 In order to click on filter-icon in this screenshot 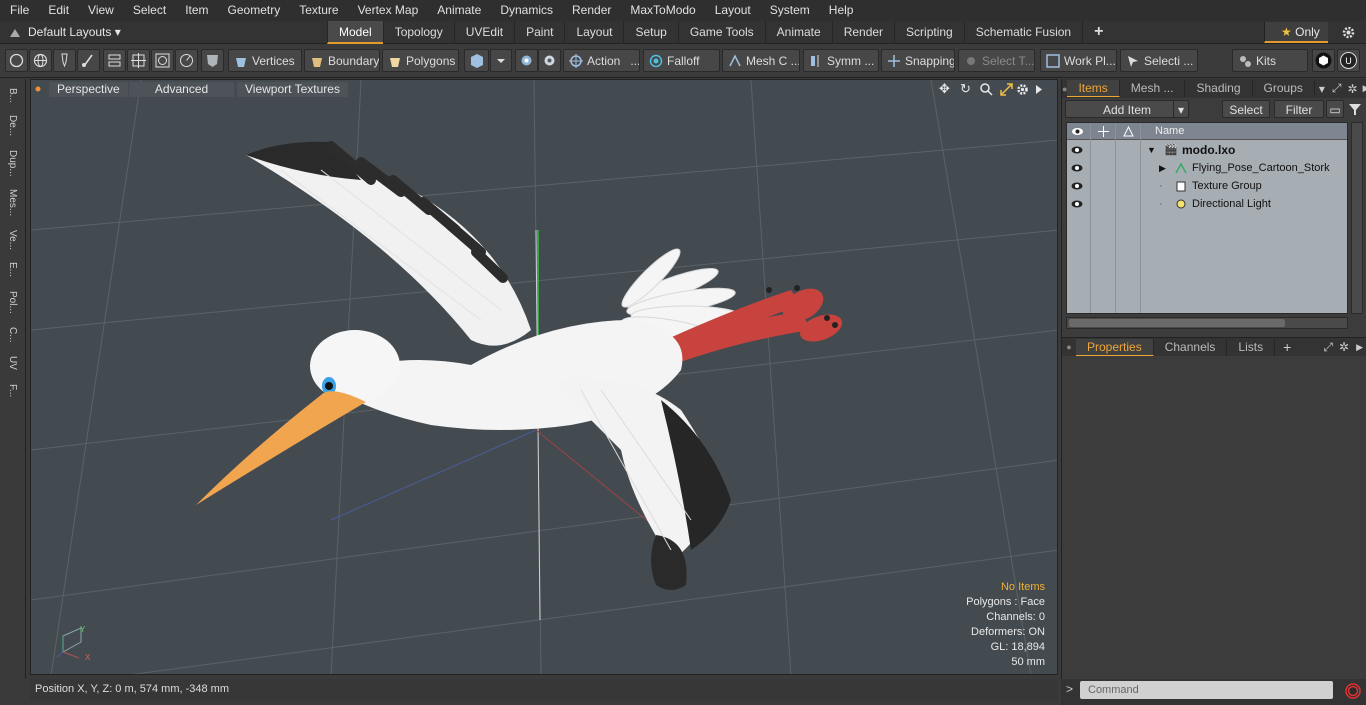, I will do `click(1355, 109)`.